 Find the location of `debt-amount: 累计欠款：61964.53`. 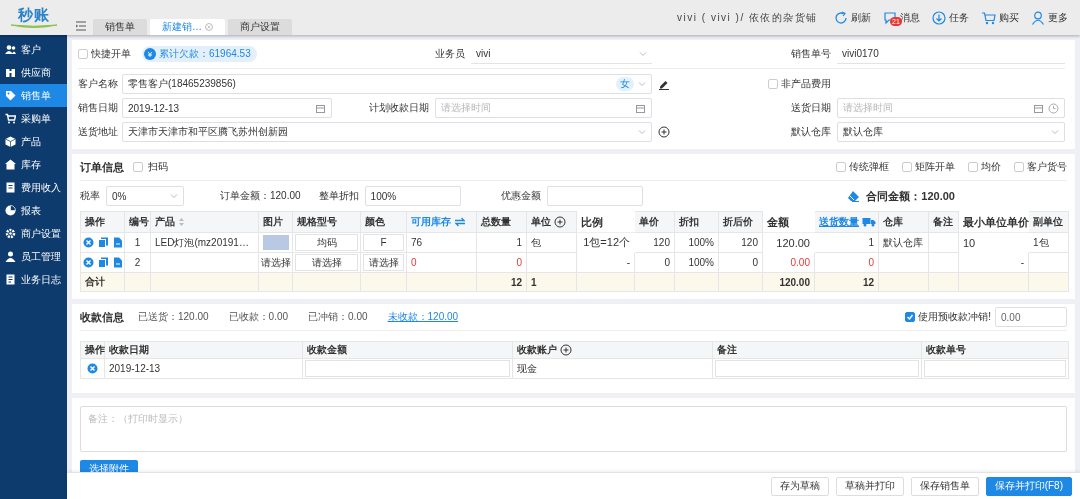

debt-amount: 累计欠款：61964.53 is located at coordinates (205, 54).